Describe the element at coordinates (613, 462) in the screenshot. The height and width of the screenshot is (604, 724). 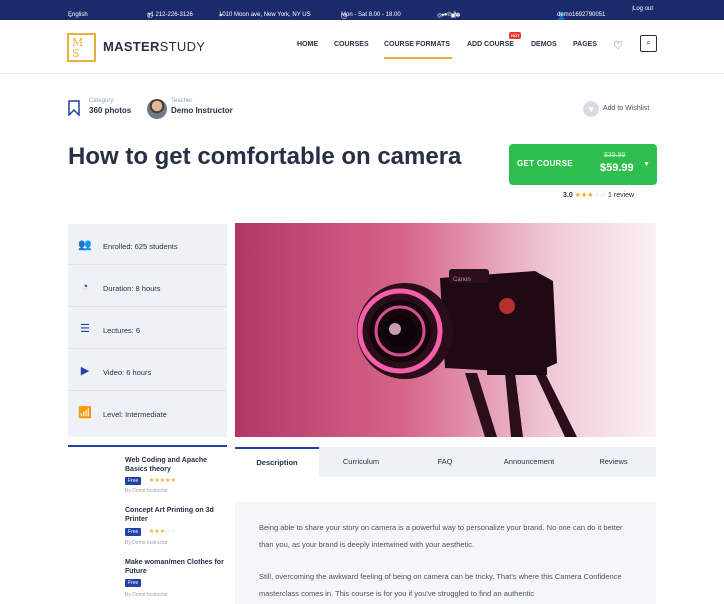
I see `tab-reviews: Reviews` at that location.